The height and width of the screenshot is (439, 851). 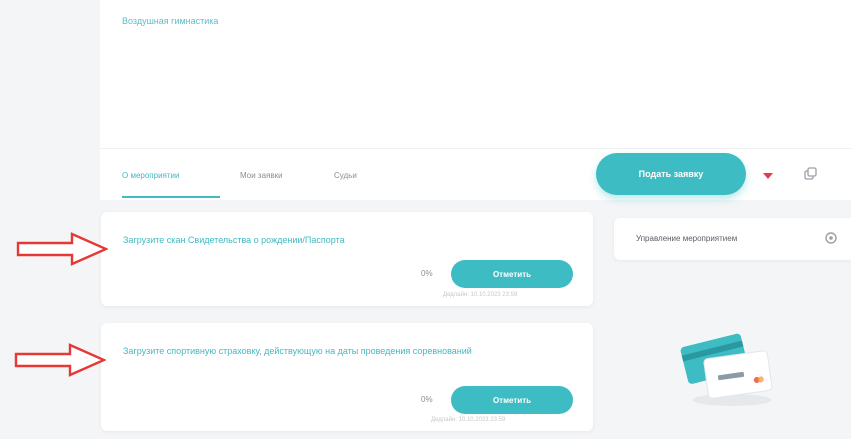 What do you see at coordinates (810, 174) in the screenshot?
I see `copy-icon` at bounding box center [810, 174].